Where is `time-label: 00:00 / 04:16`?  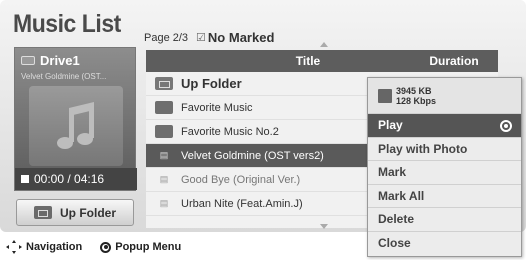
time-label: 00:00 / 04:16 is located at coordinates (69, 179).